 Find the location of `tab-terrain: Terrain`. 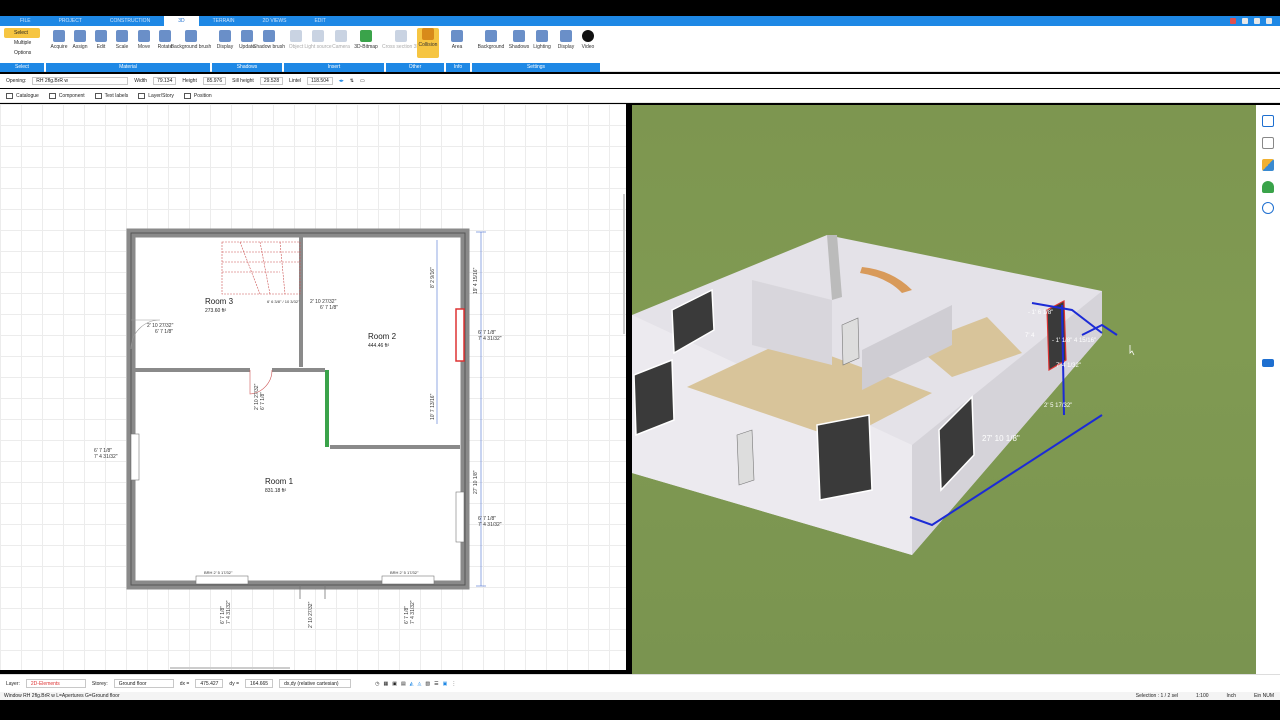

tab-terrain: Terrain is located at coordinates (224, 21).